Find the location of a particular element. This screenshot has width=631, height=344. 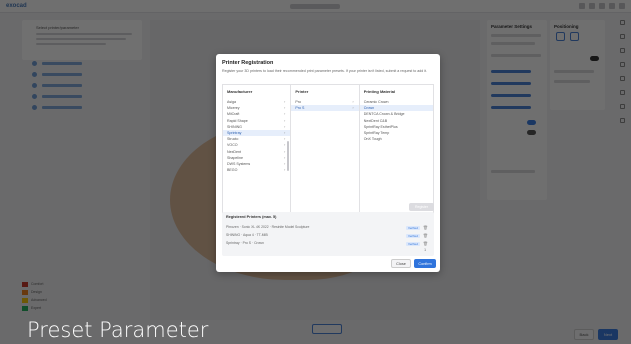

caption-text: Preset Parameter is located at coordinates (118, 330).